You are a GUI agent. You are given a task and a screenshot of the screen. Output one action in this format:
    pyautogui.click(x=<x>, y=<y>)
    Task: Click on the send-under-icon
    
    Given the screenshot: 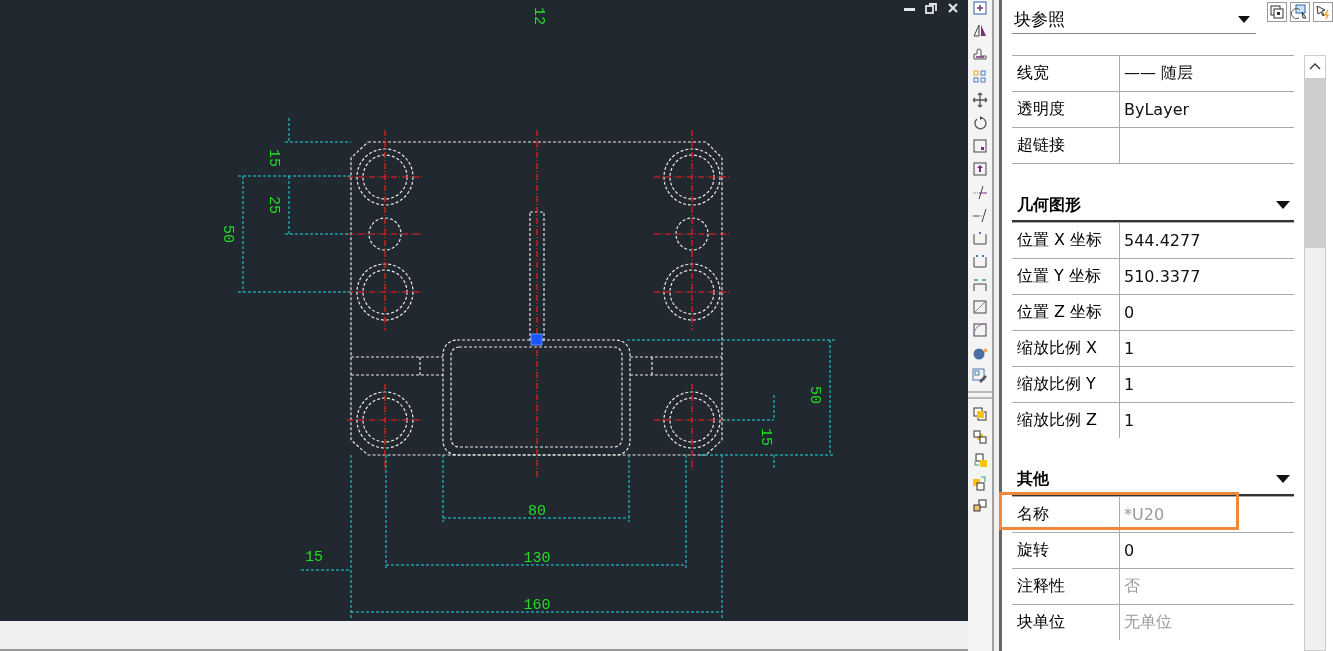 What is the action you would take?
    pyautogui.click(x=980, y=483)
    